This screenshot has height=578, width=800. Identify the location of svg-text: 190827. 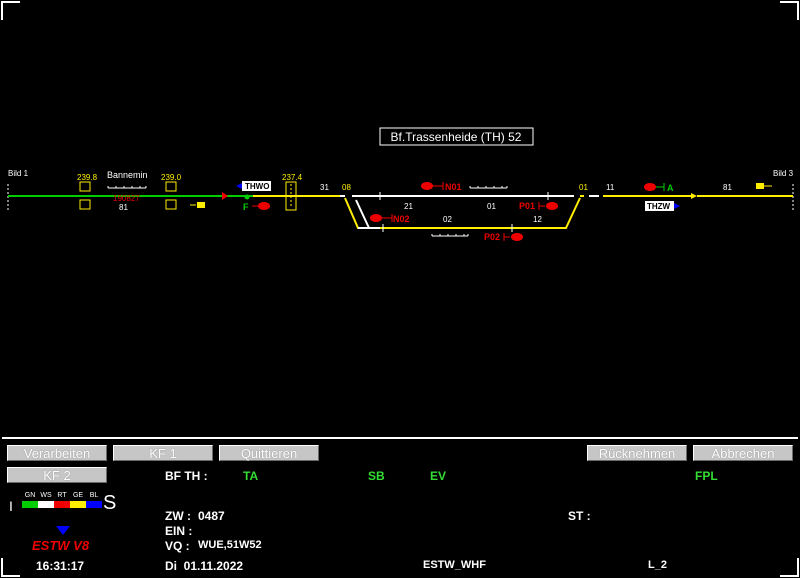
(126, 198).